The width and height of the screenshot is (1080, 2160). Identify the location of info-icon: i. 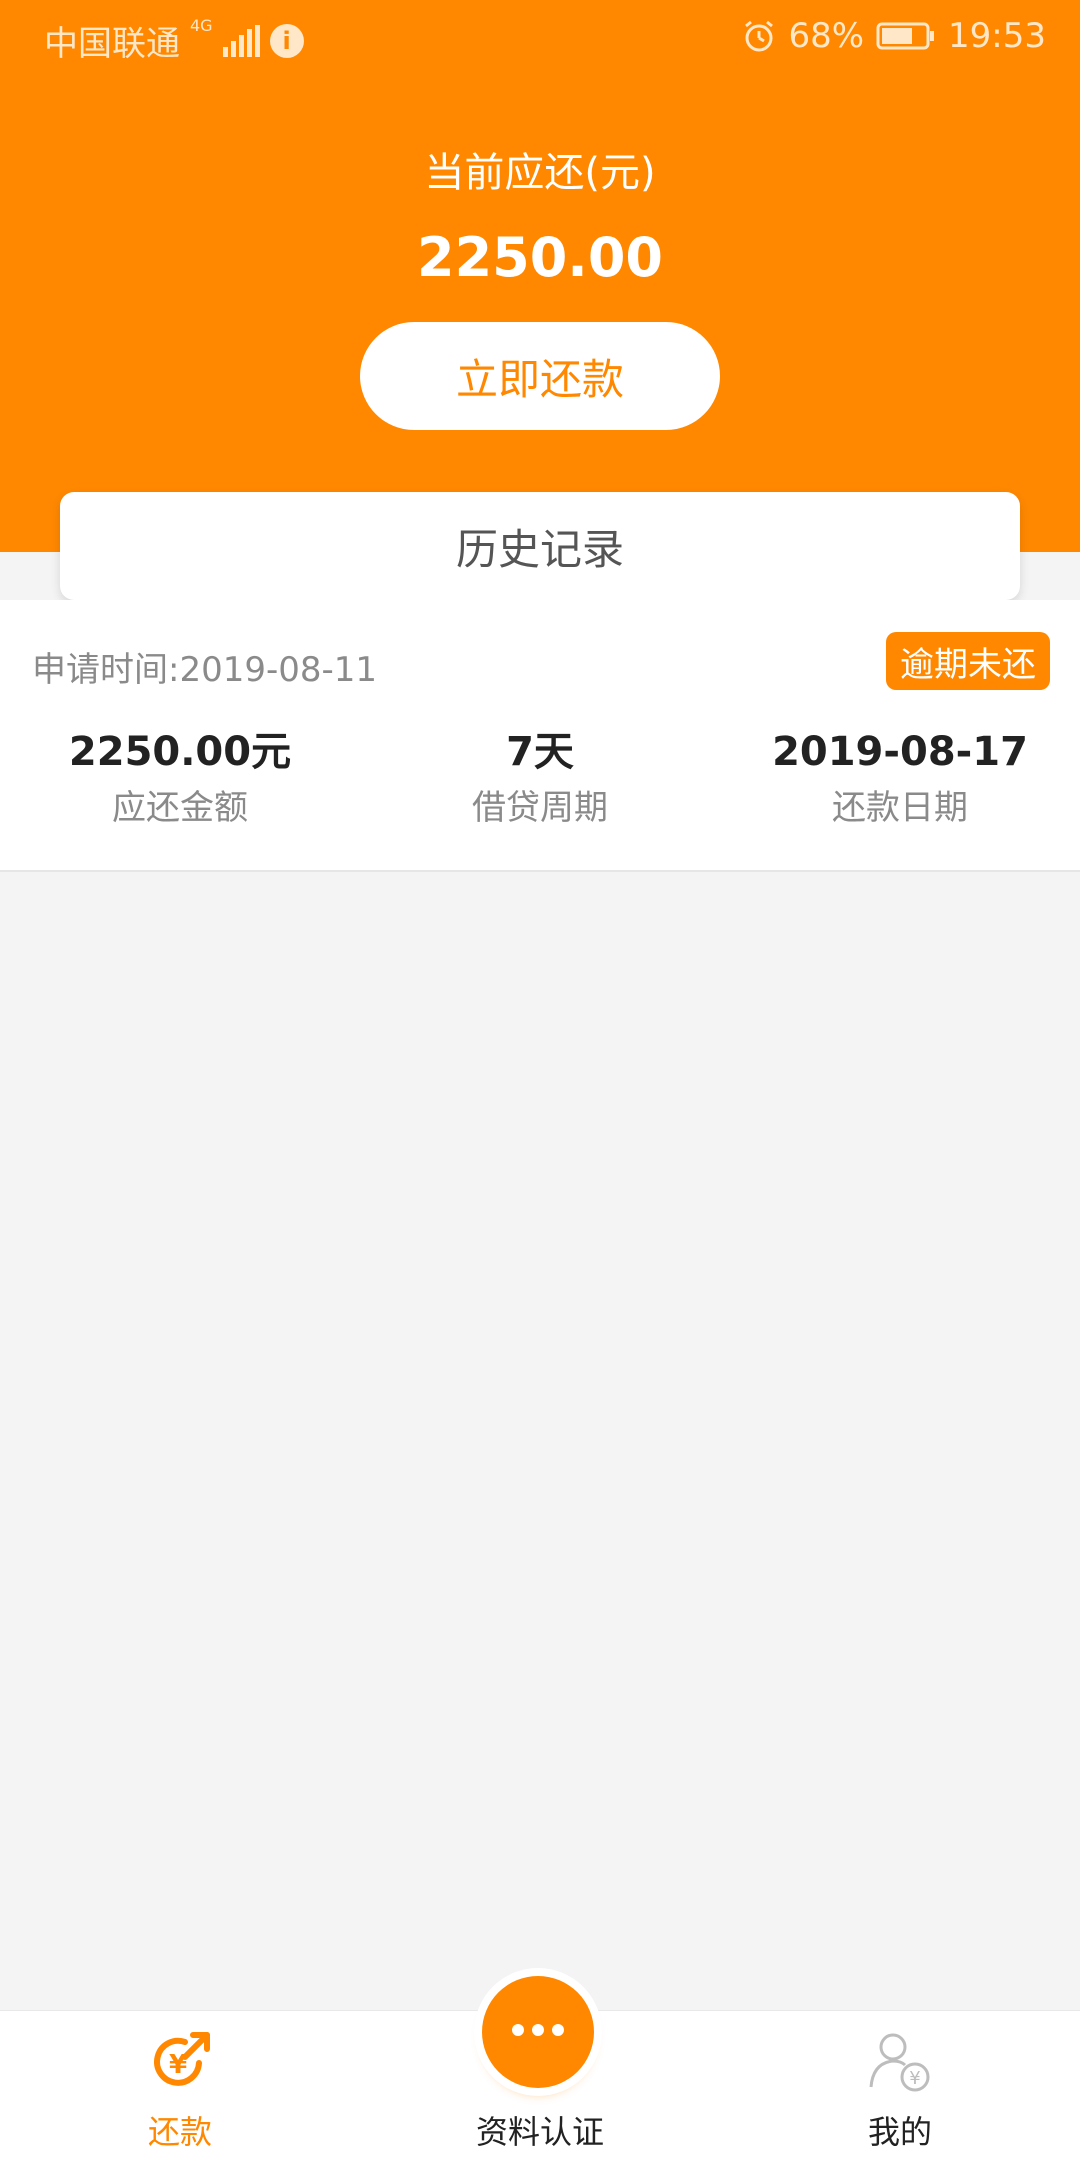
(286, 40).